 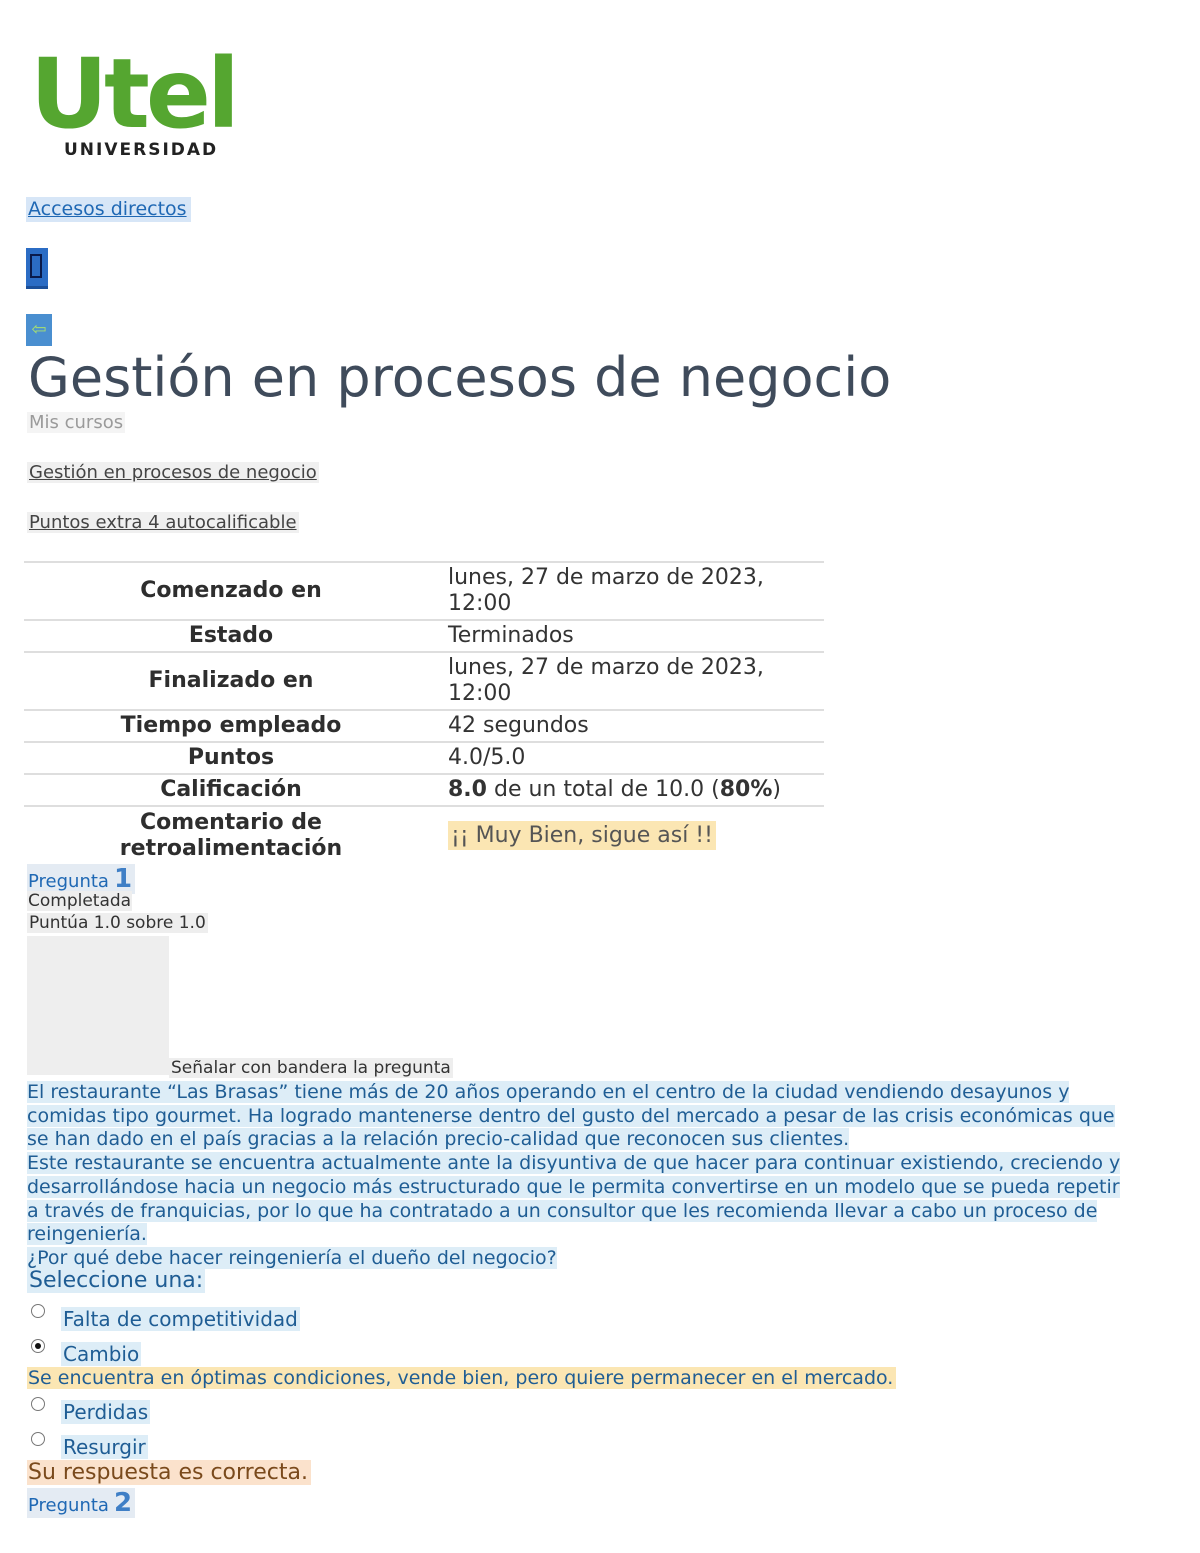 What do you see at coordinates (606, 667) in the screenshot?
I see `finished-date: lunes, 27 de marzo de 2023,` at bounding box center [606, 667].